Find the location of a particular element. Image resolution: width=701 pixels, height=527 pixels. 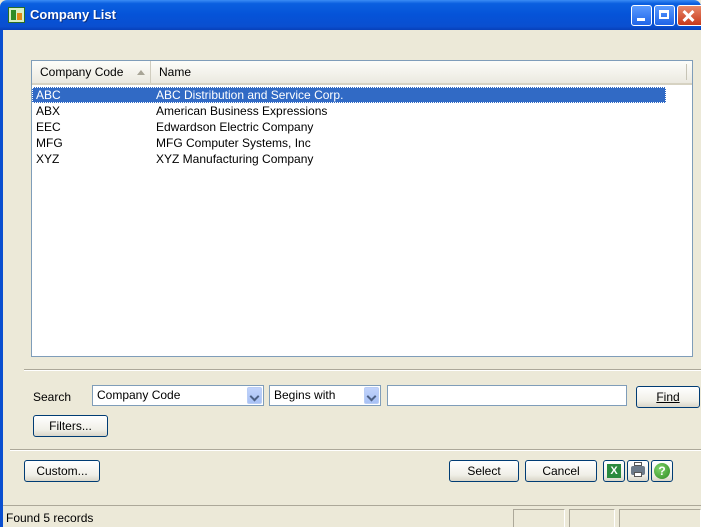

help-icon: ? is located at coordinates (662, 471).